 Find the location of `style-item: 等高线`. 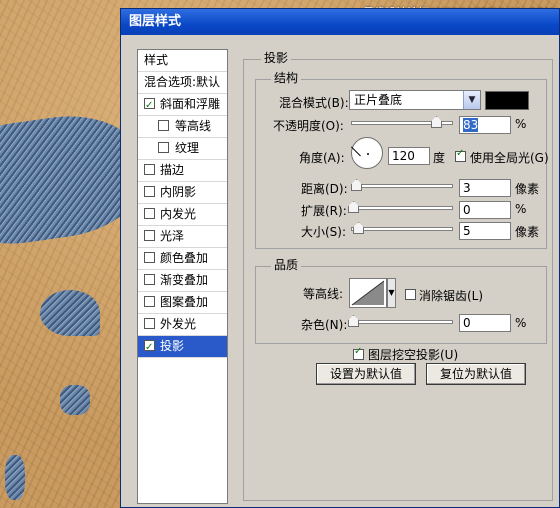

style-item: 等高线 is located at coordinates (182, 127).